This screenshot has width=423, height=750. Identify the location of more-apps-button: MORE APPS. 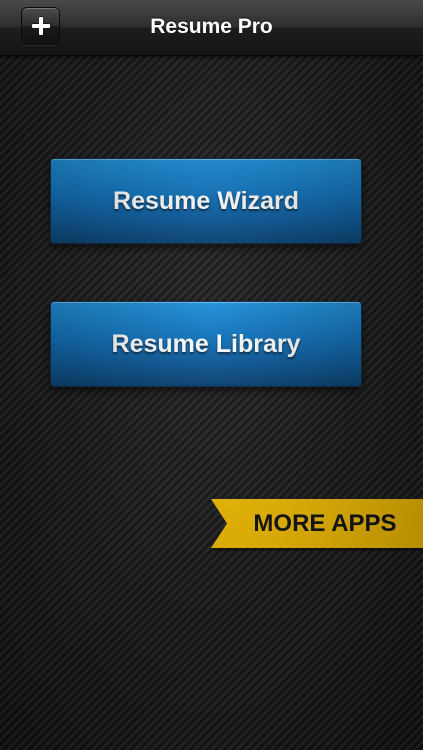
(317, 523).